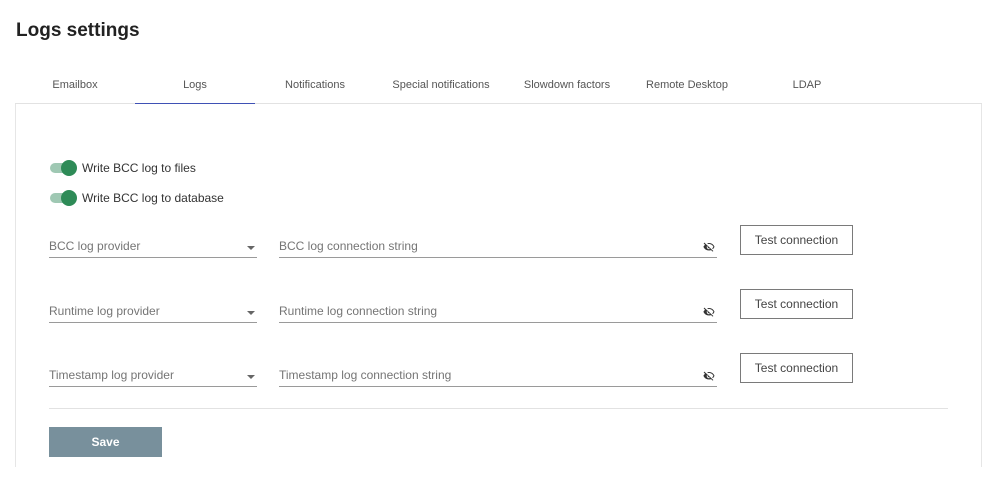 The image size is (998, 494). I want to click on save-button: Save, so click(105, 442).